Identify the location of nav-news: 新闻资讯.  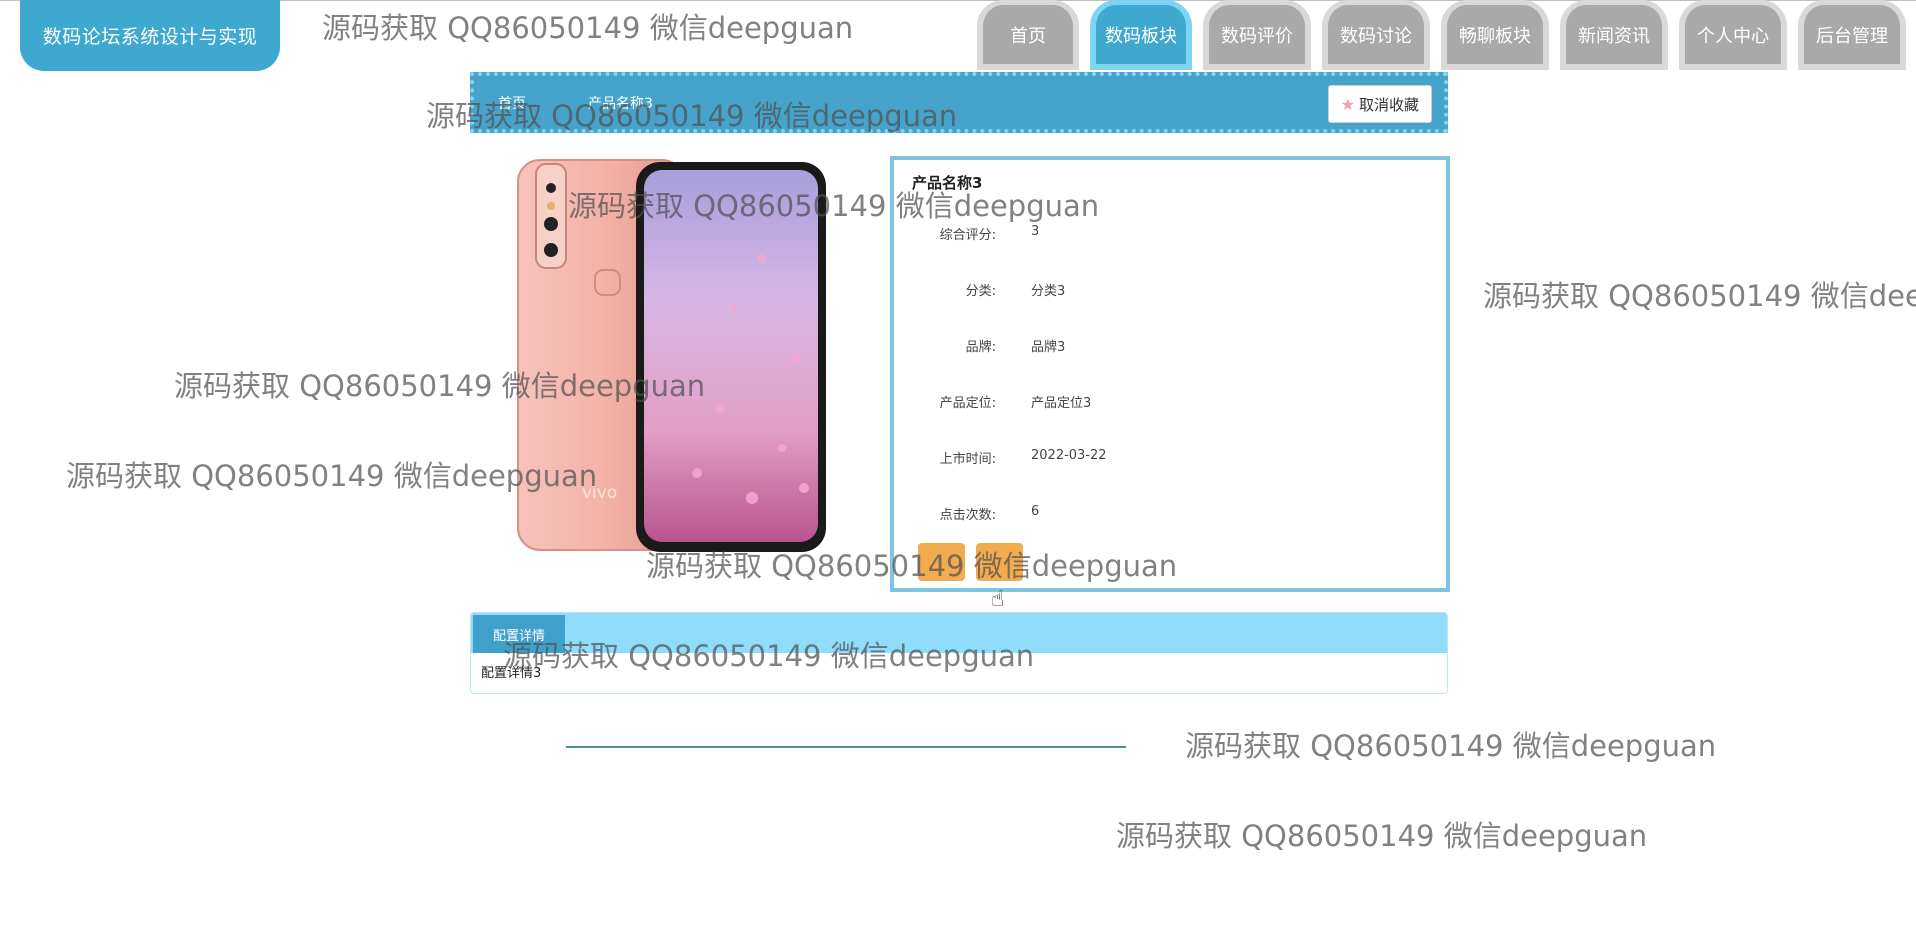
(1614, 35).